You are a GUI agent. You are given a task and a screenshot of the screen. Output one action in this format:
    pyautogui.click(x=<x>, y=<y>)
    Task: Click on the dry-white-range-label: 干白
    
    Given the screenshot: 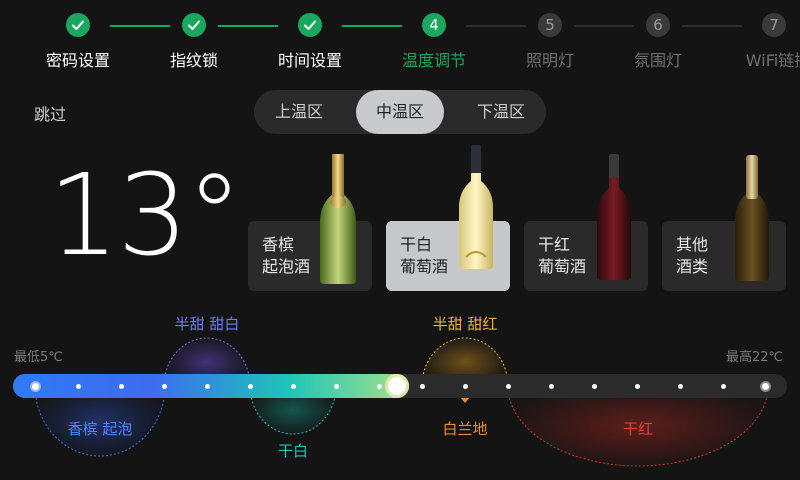 What is the action you would take?
    pyautogui.click(x=293, y=451)
    